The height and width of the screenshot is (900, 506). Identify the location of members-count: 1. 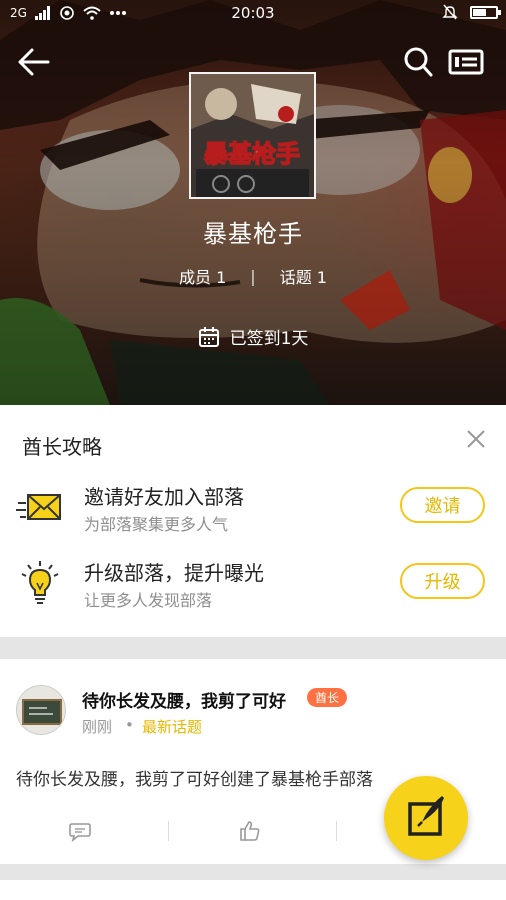
(221, 277).